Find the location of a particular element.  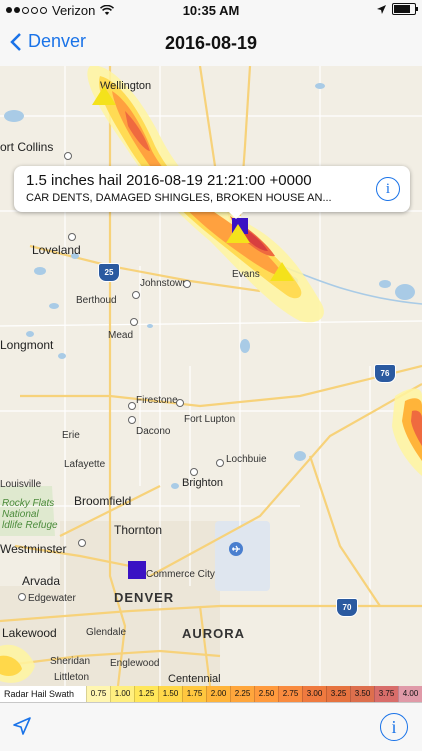

interstate-shield-25: 25 is located at coordinates (109, 272).